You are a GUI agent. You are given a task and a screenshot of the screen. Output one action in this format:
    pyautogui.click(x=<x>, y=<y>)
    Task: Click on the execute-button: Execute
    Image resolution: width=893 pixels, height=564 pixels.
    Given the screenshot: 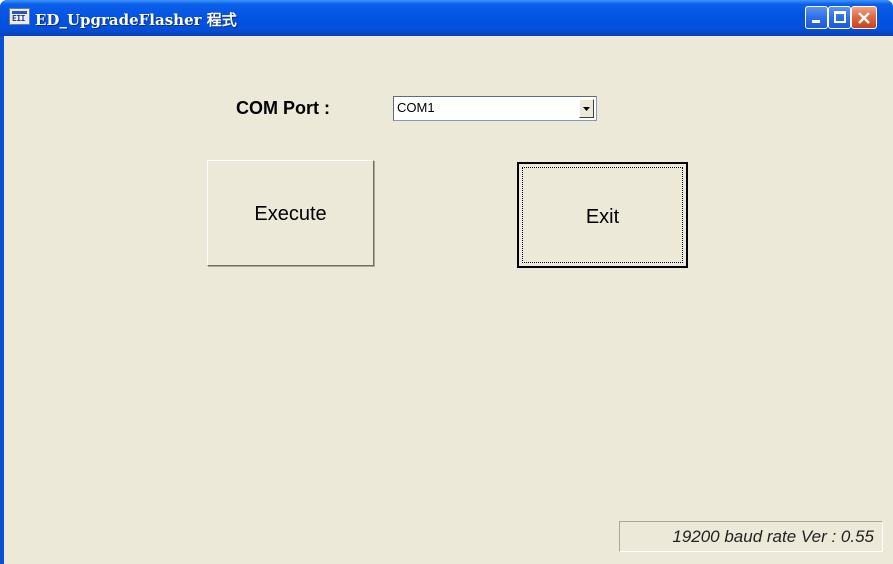 What is the action you would take?
    pyautogui.click(x=290, y=213)
    